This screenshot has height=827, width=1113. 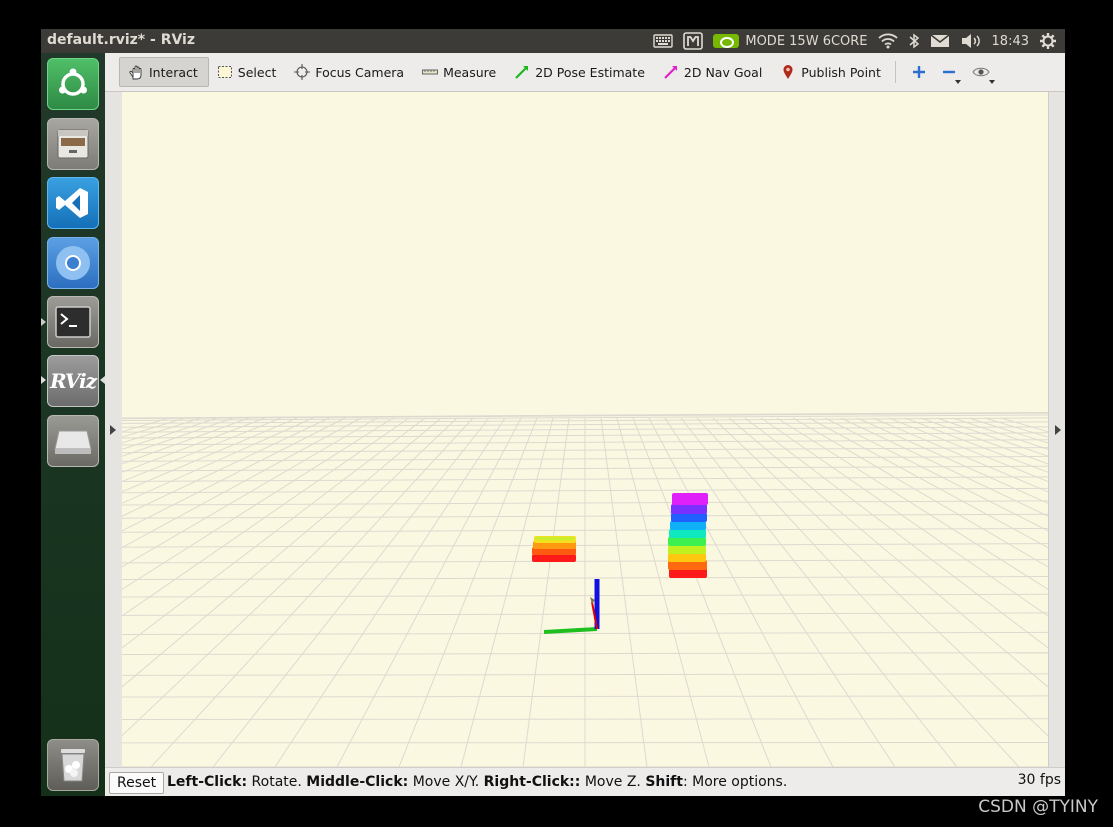 I want to click on tool-measure: Measure, so click(x=460, y=72).